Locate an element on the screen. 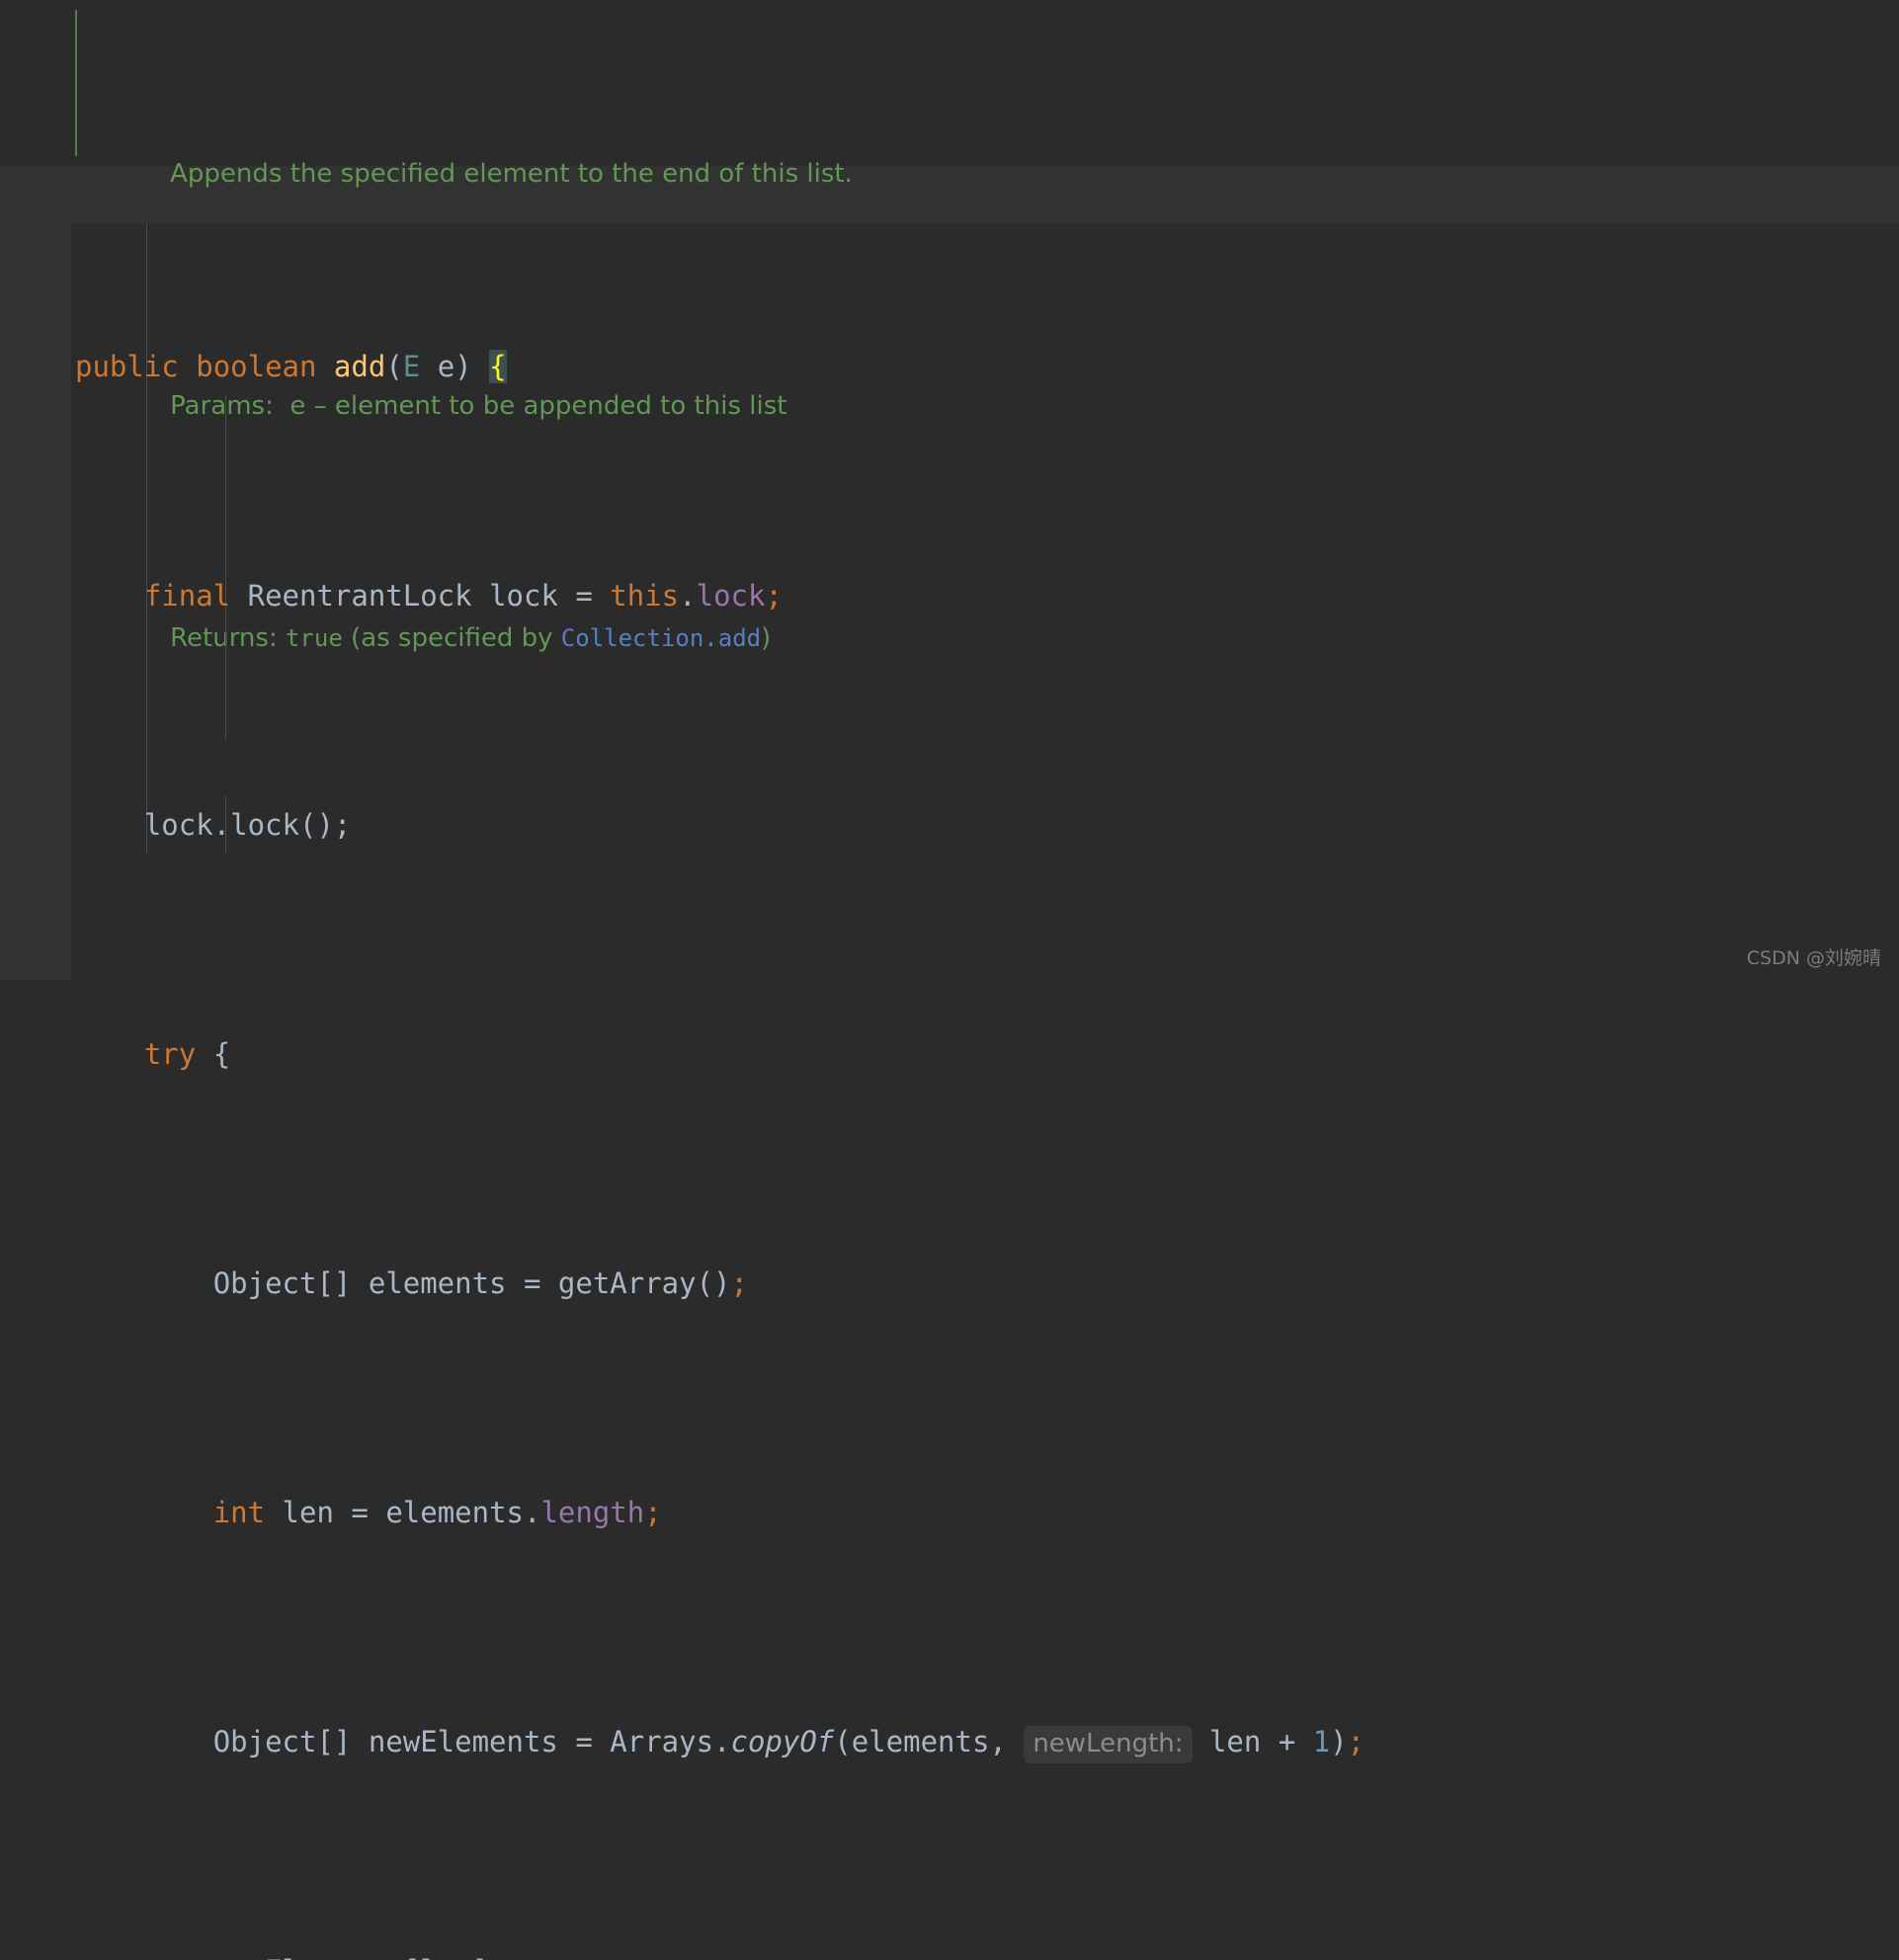 Image resolution: width=1899 pixels, height=1960 pixels. type-reentrantlock: ReentrantLock is located at coordinates (360, 595).